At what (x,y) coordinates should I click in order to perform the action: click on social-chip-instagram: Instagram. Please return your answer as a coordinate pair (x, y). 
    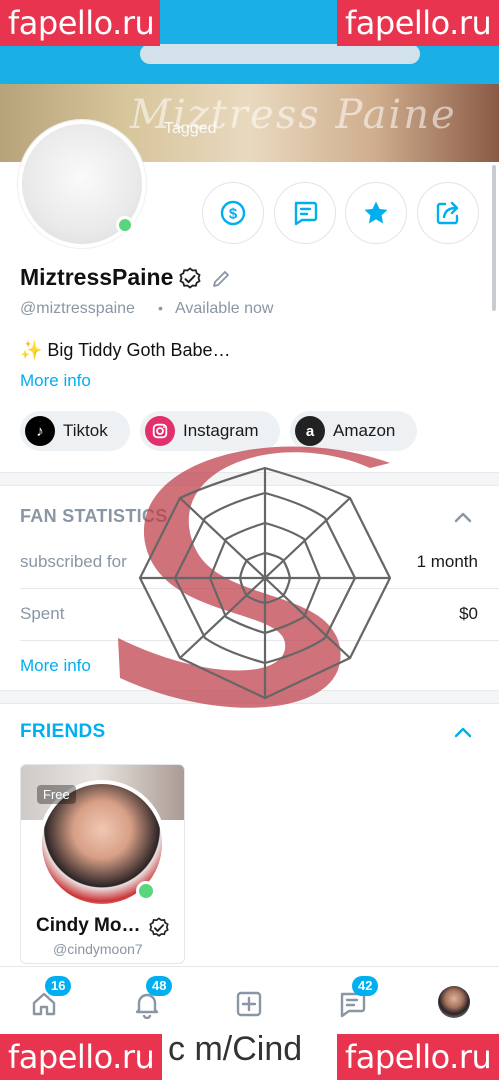
    Looking at the image, I should click on (210, 431).